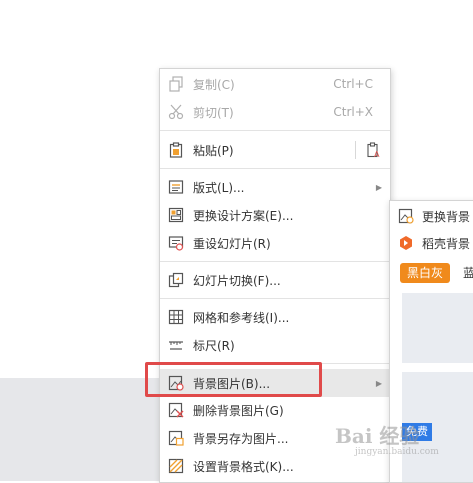  Describe the element at coordinates (353, 84) in the screenshot. I see `shortcut-label: Ctrl+C` at that location.